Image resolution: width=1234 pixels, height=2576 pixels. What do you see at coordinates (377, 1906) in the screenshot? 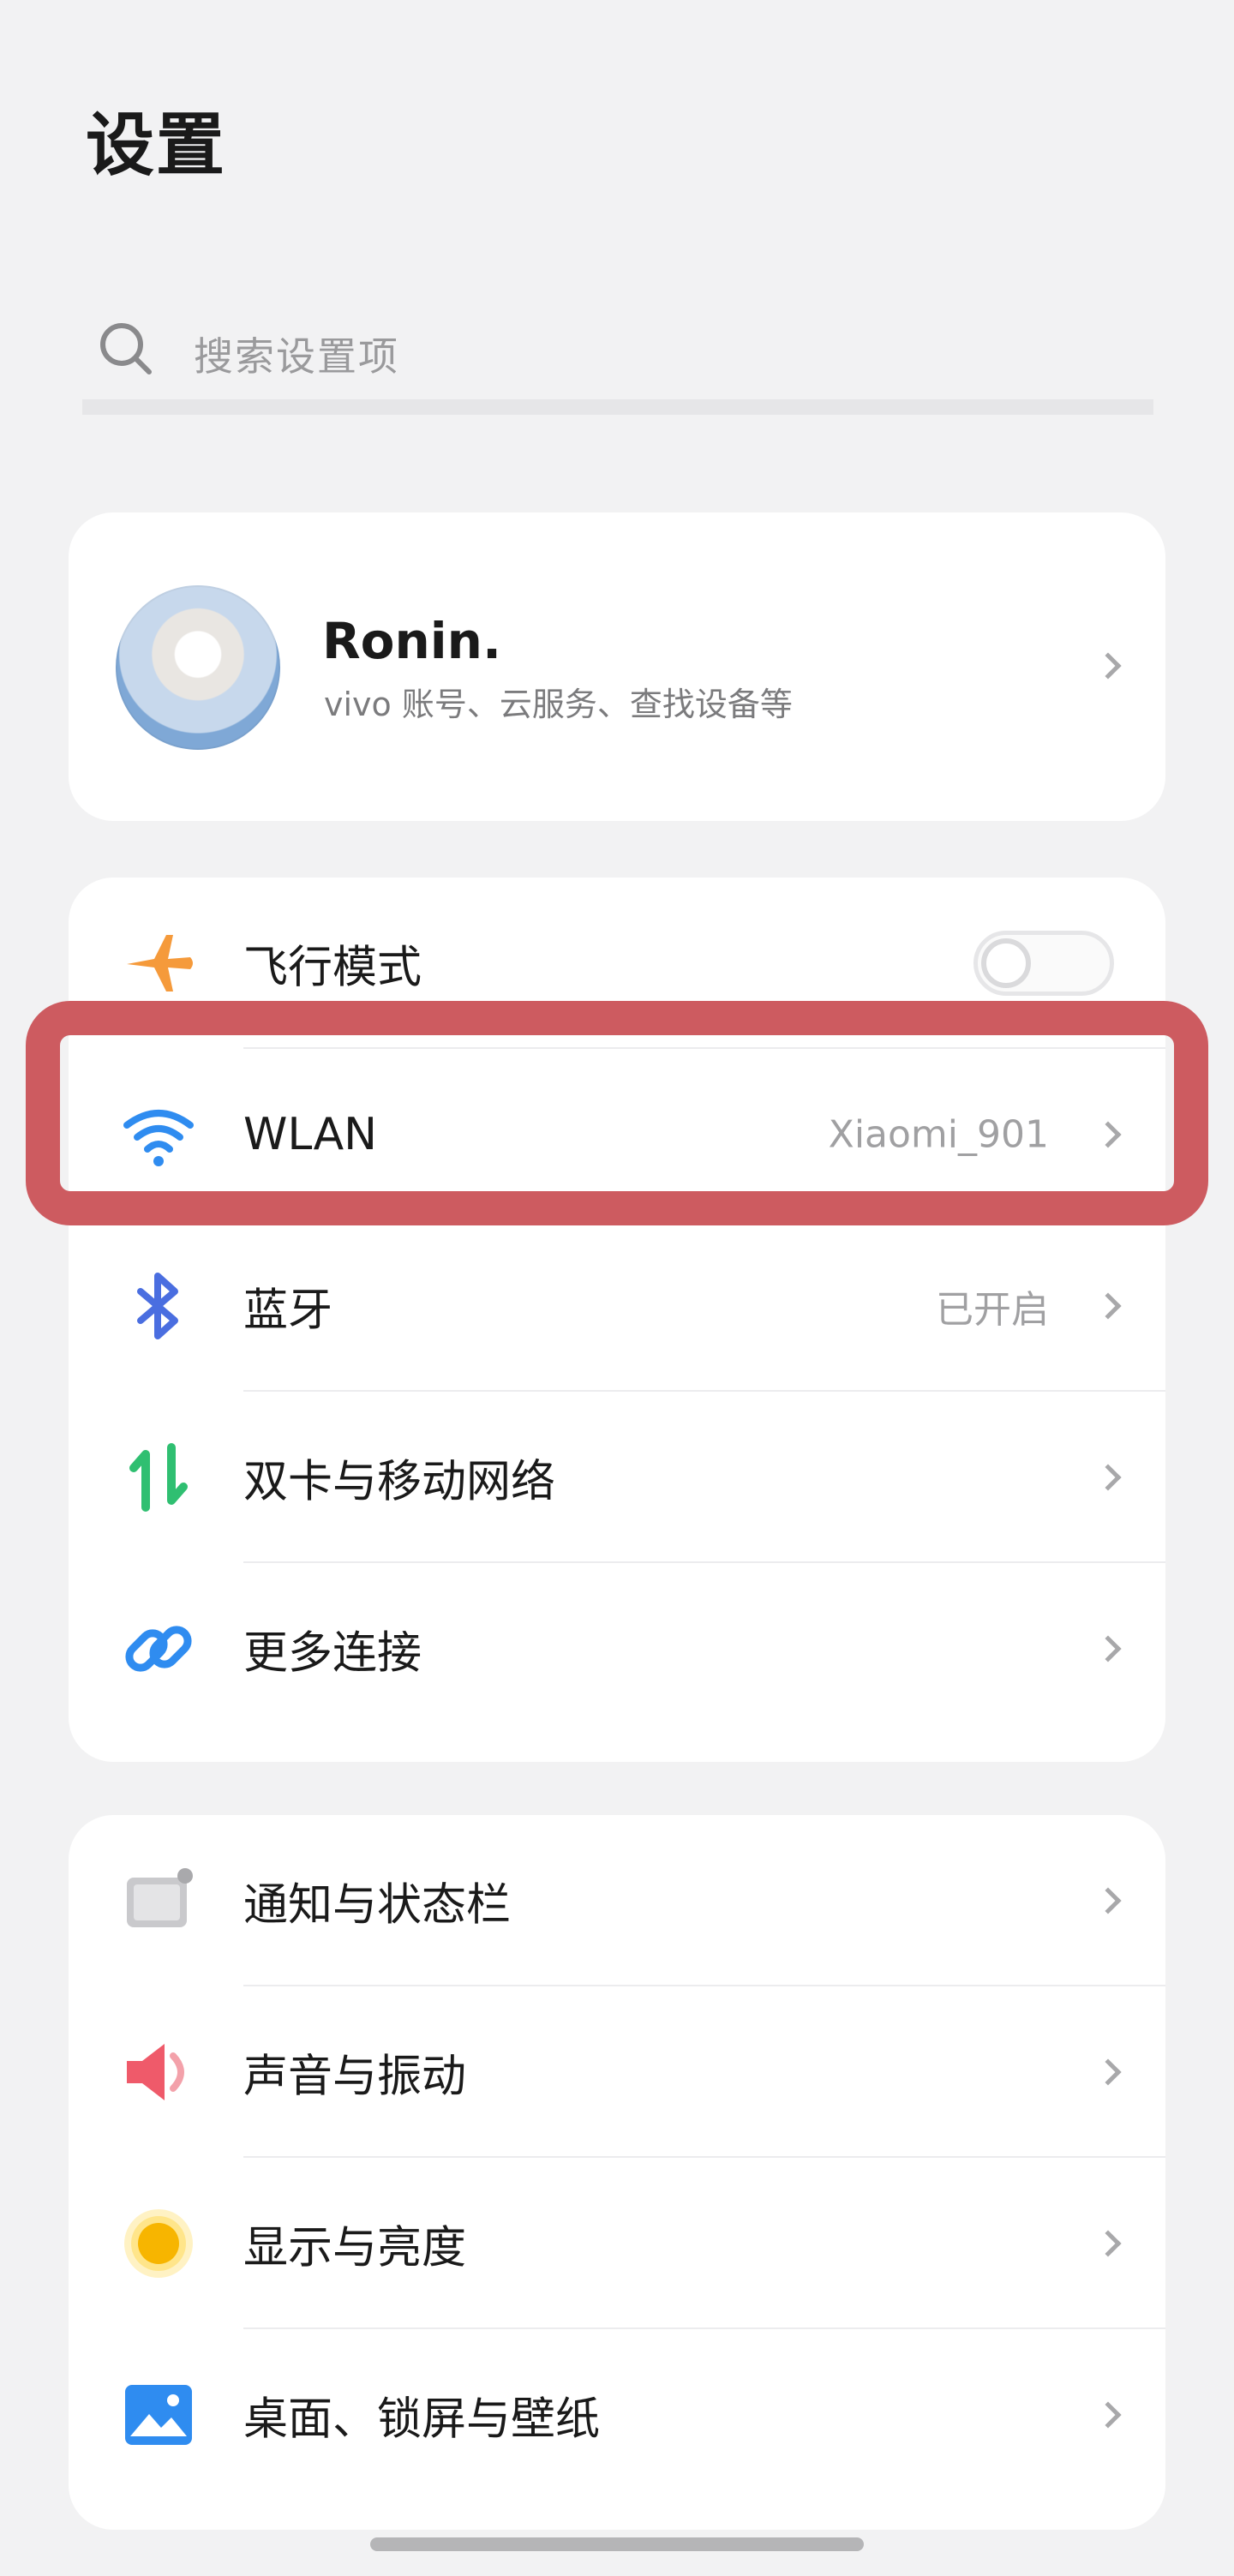
I see `notifications-label: 通知与状态栏` at bounding box center [377, 1906].